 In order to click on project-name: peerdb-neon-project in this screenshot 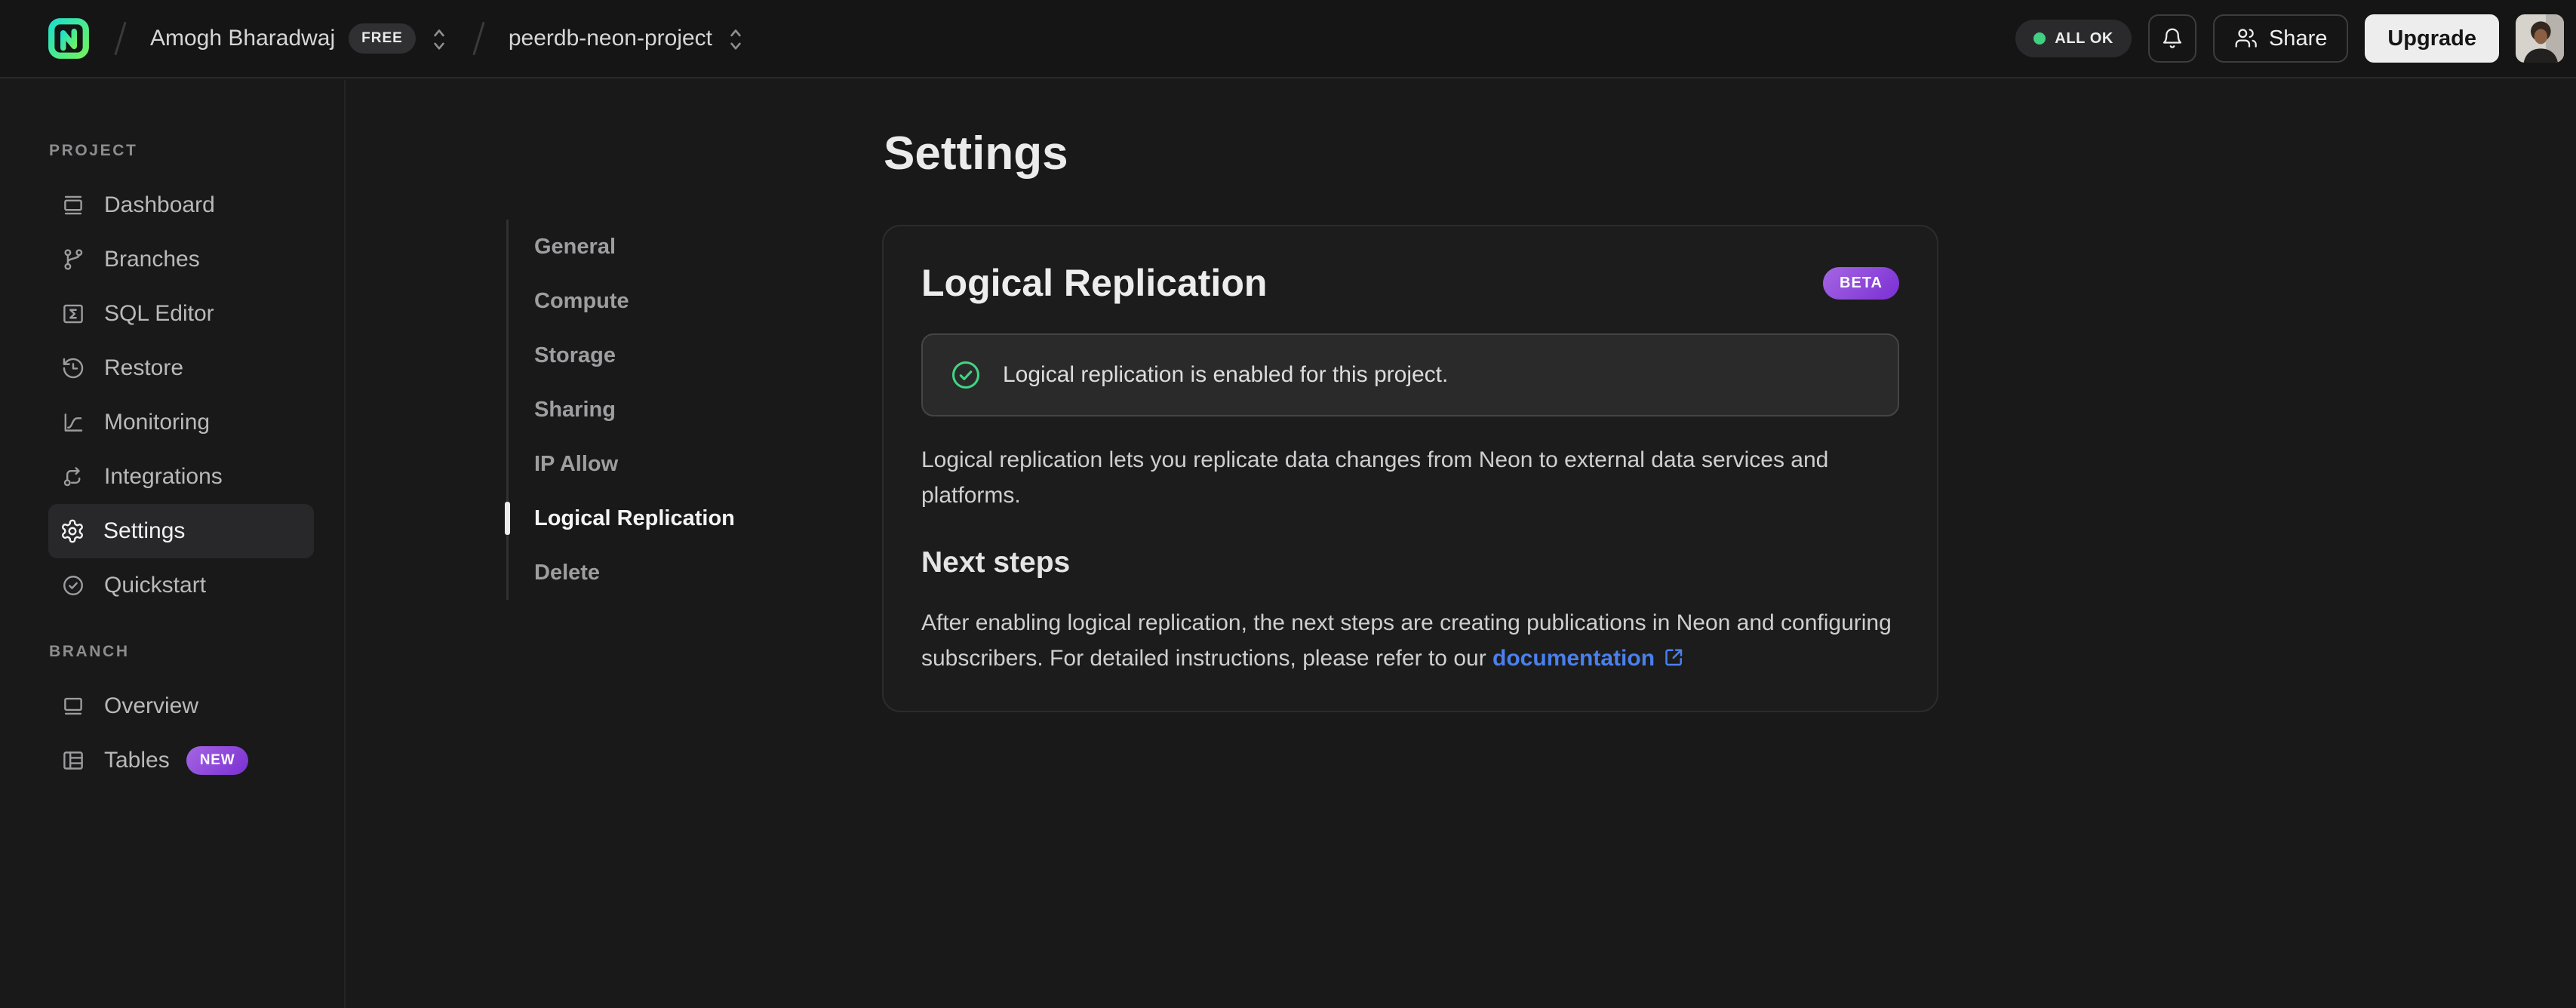, I will do `click(610, 38)`.